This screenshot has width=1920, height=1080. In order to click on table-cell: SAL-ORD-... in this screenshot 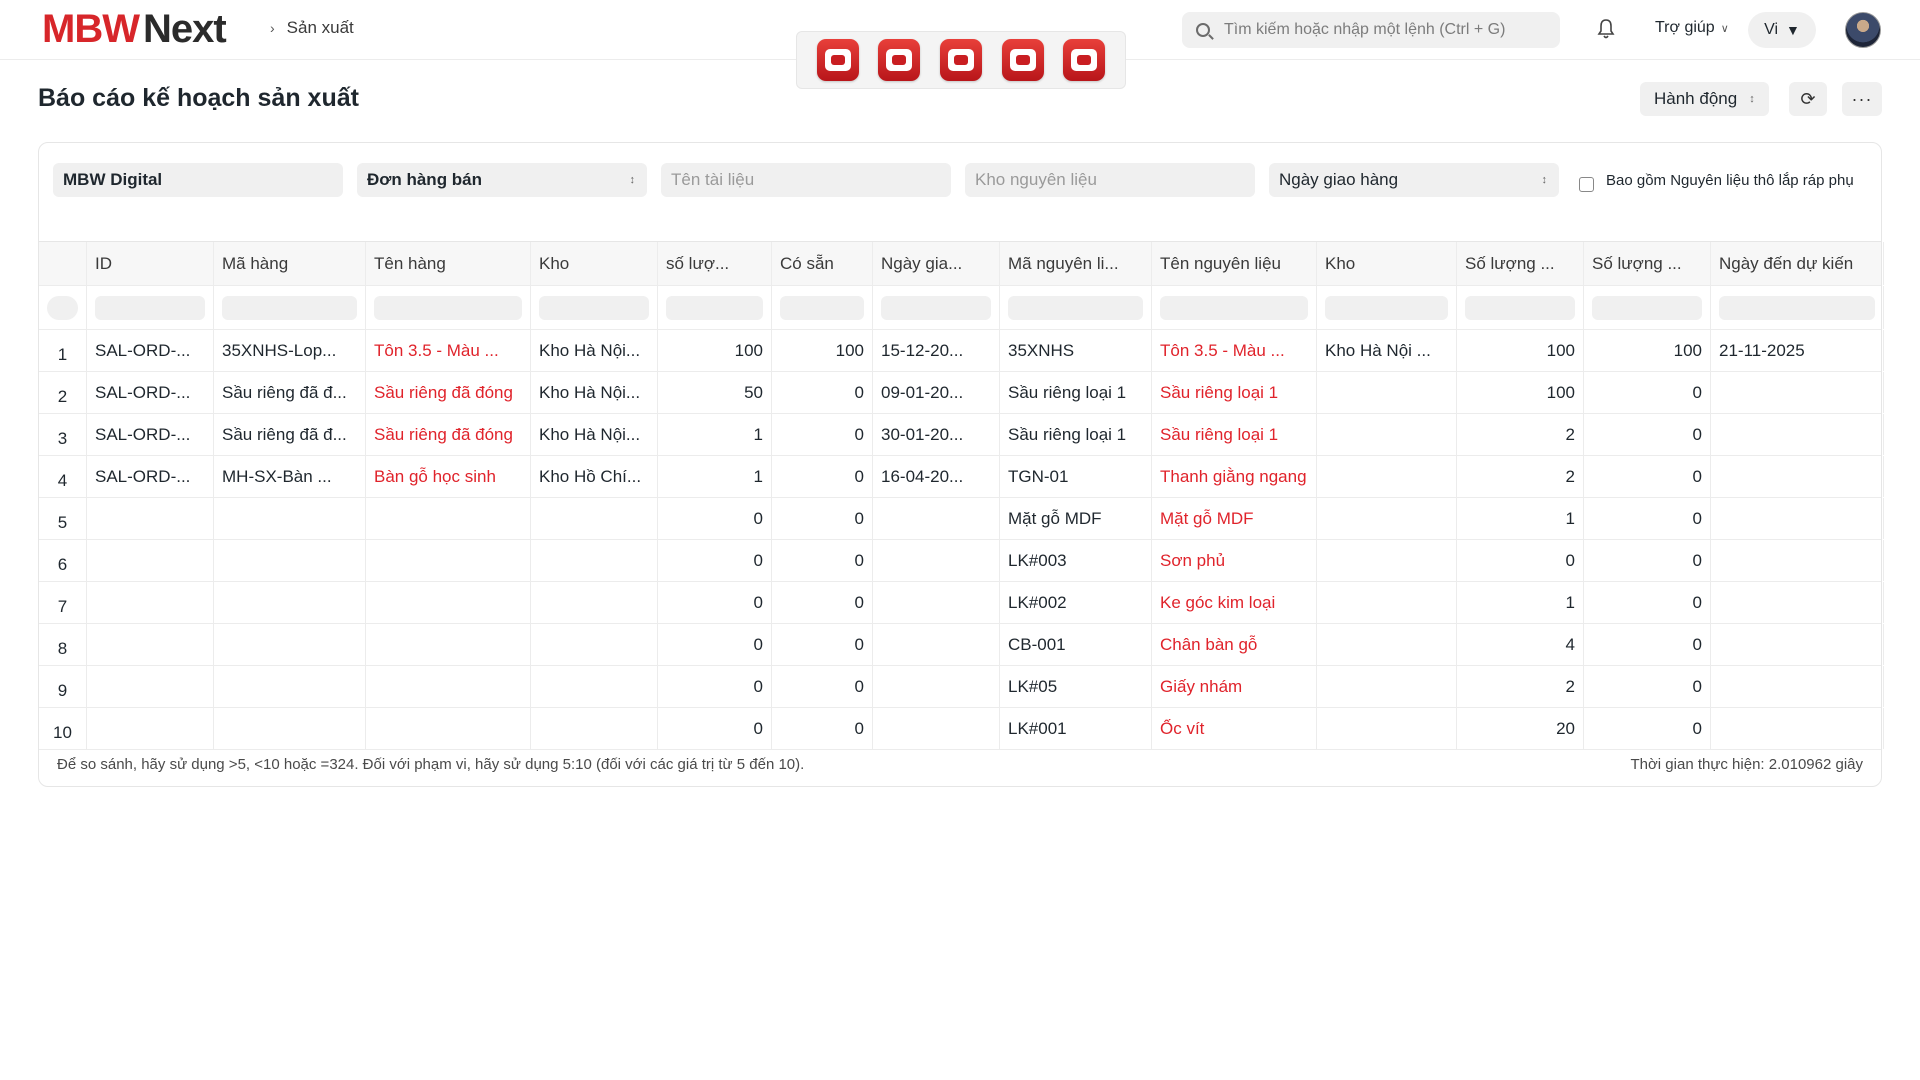, I will do `click(150, 350)`.